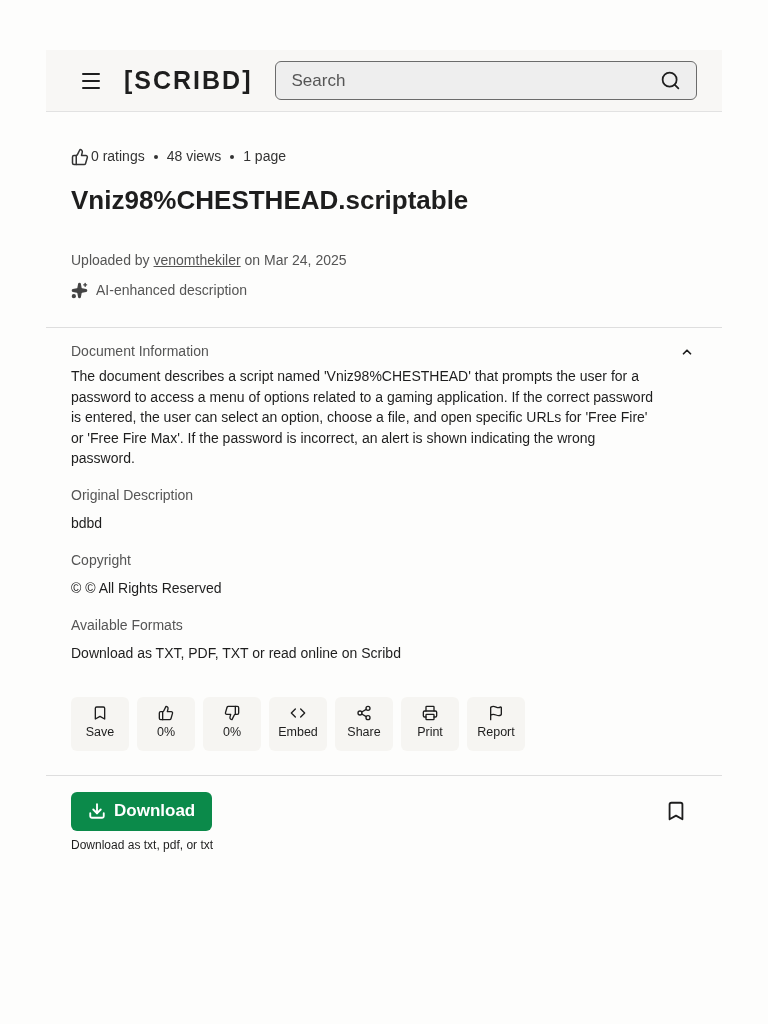 The image size is (768, 1024). Describe the element at coordinates (79, 290) in the screenshot. I see `sparkle-icon` at that location.